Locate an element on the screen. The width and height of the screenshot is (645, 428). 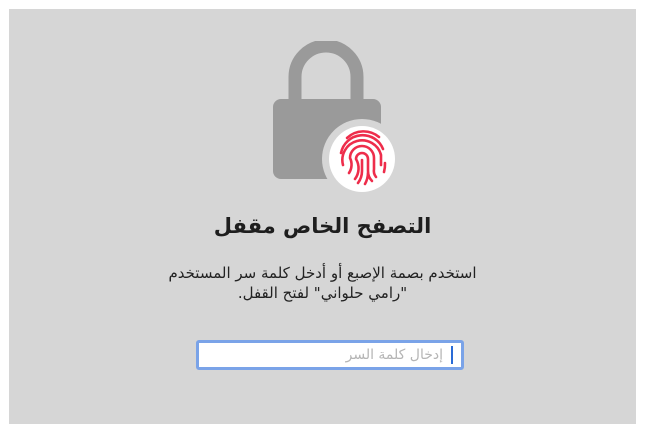
text-cursor is located at coordinates (452, 355).